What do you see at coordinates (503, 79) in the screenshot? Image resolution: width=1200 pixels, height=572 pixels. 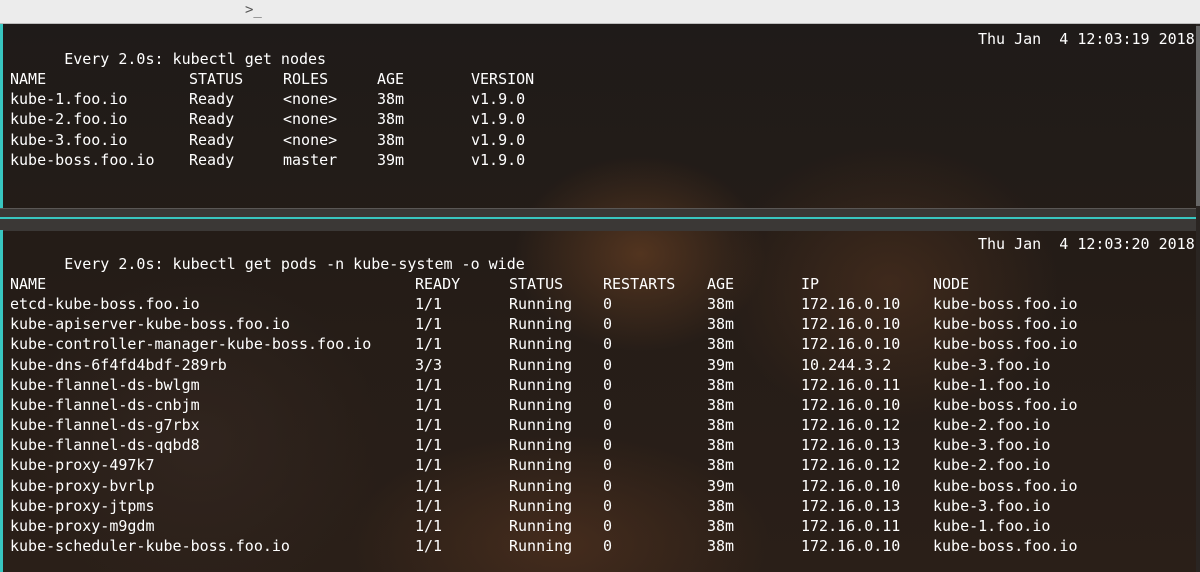 I see `nodes-cell: VERSION` at bounding box center [503, 79].